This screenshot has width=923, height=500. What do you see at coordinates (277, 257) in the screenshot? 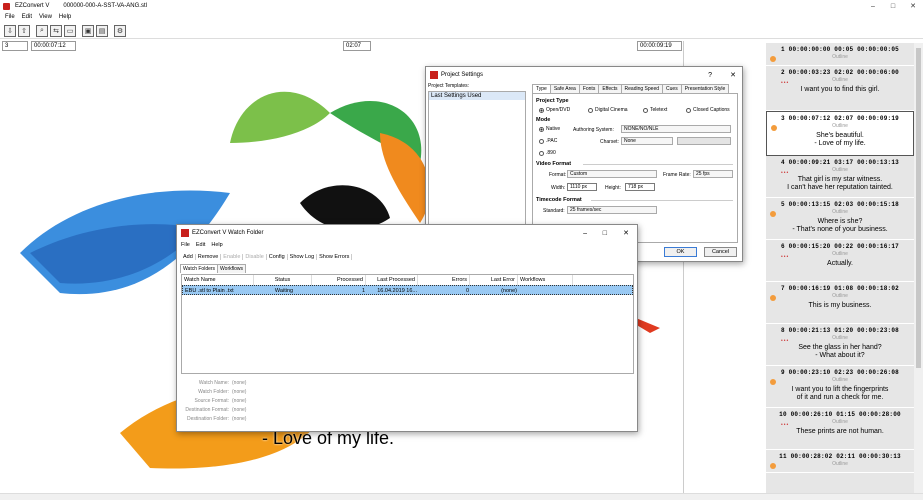
I see `config-button: Config` at bounding box center [277, 257].